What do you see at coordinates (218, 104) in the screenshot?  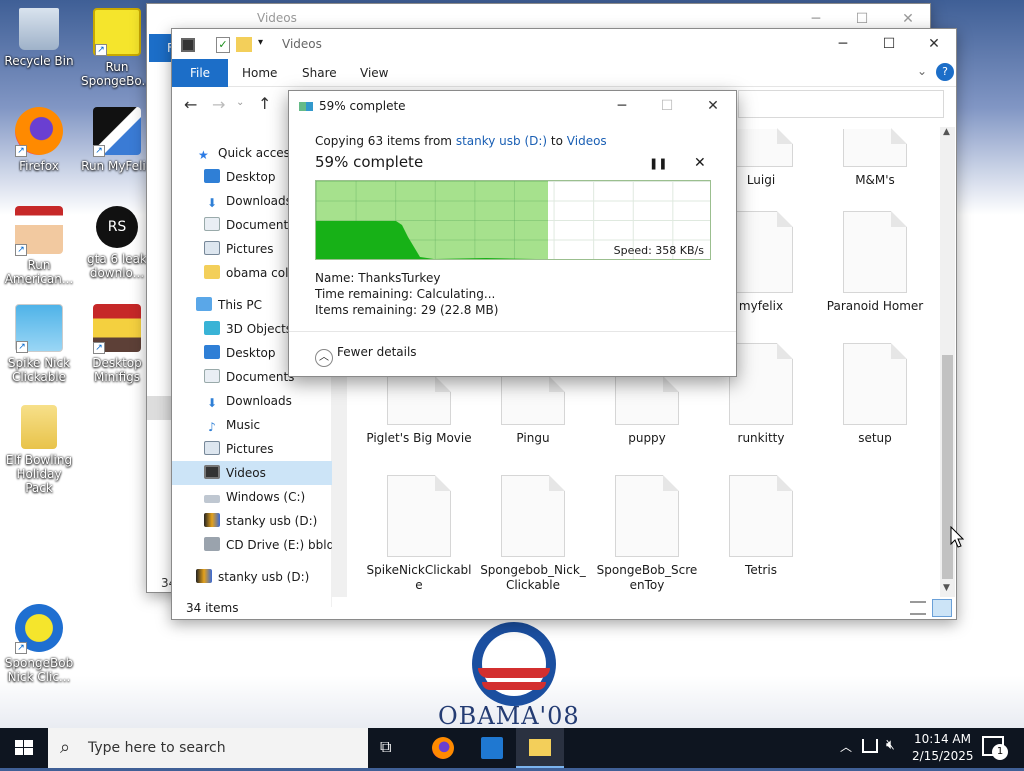 I see `forward-arrow-icon: →` at bounding box center [218, 104].